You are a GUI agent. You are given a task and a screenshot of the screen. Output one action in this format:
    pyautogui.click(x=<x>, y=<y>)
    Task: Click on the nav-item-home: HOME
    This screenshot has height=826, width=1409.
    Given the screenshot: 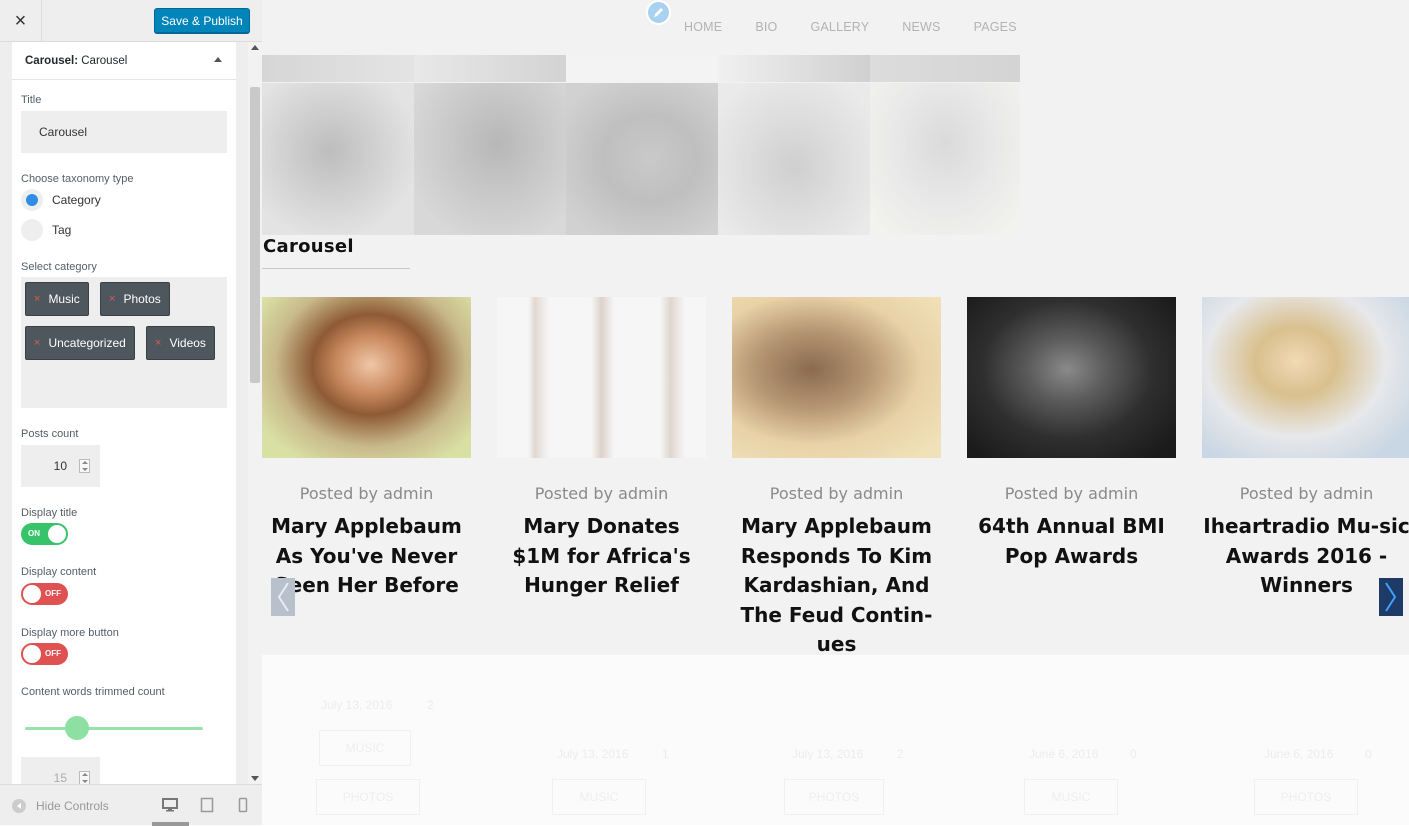 What is the action you would take?
    pyautogui.click(x=703, y=27)
    